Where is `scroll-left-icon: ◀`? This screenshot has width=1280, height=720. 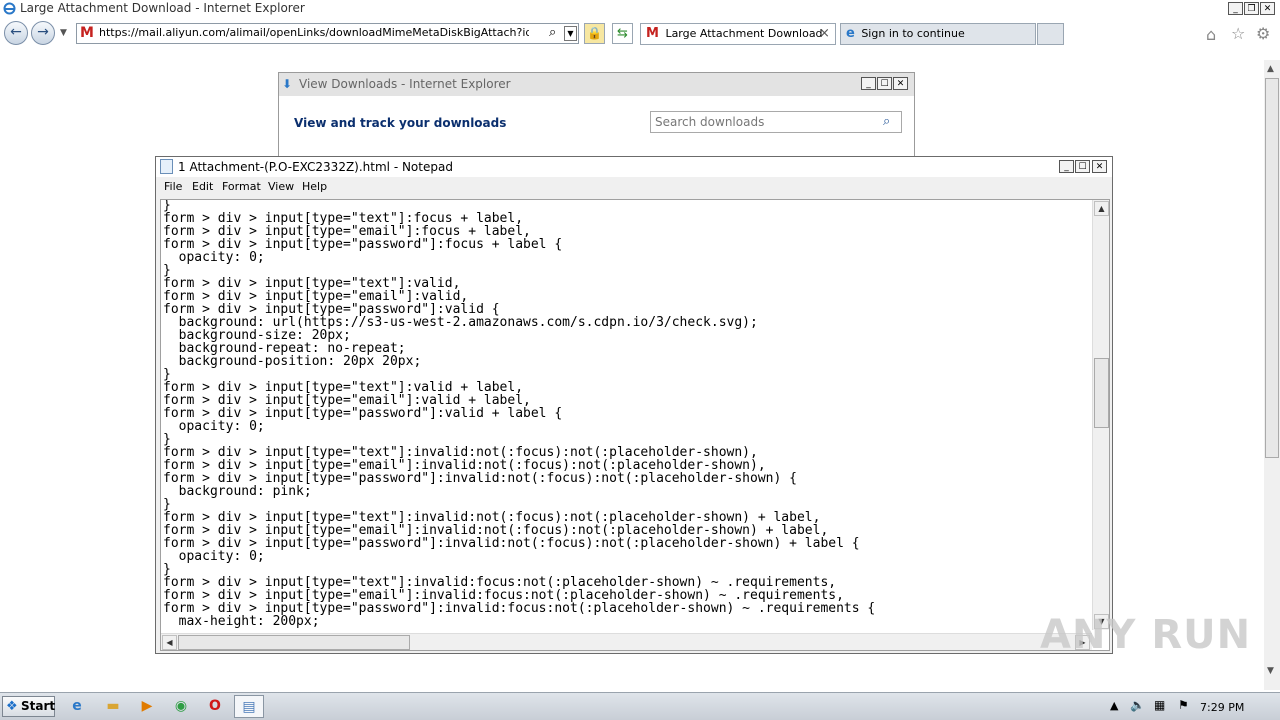 scroll-left-icon: ◀ is located at coordinates (169, 642).